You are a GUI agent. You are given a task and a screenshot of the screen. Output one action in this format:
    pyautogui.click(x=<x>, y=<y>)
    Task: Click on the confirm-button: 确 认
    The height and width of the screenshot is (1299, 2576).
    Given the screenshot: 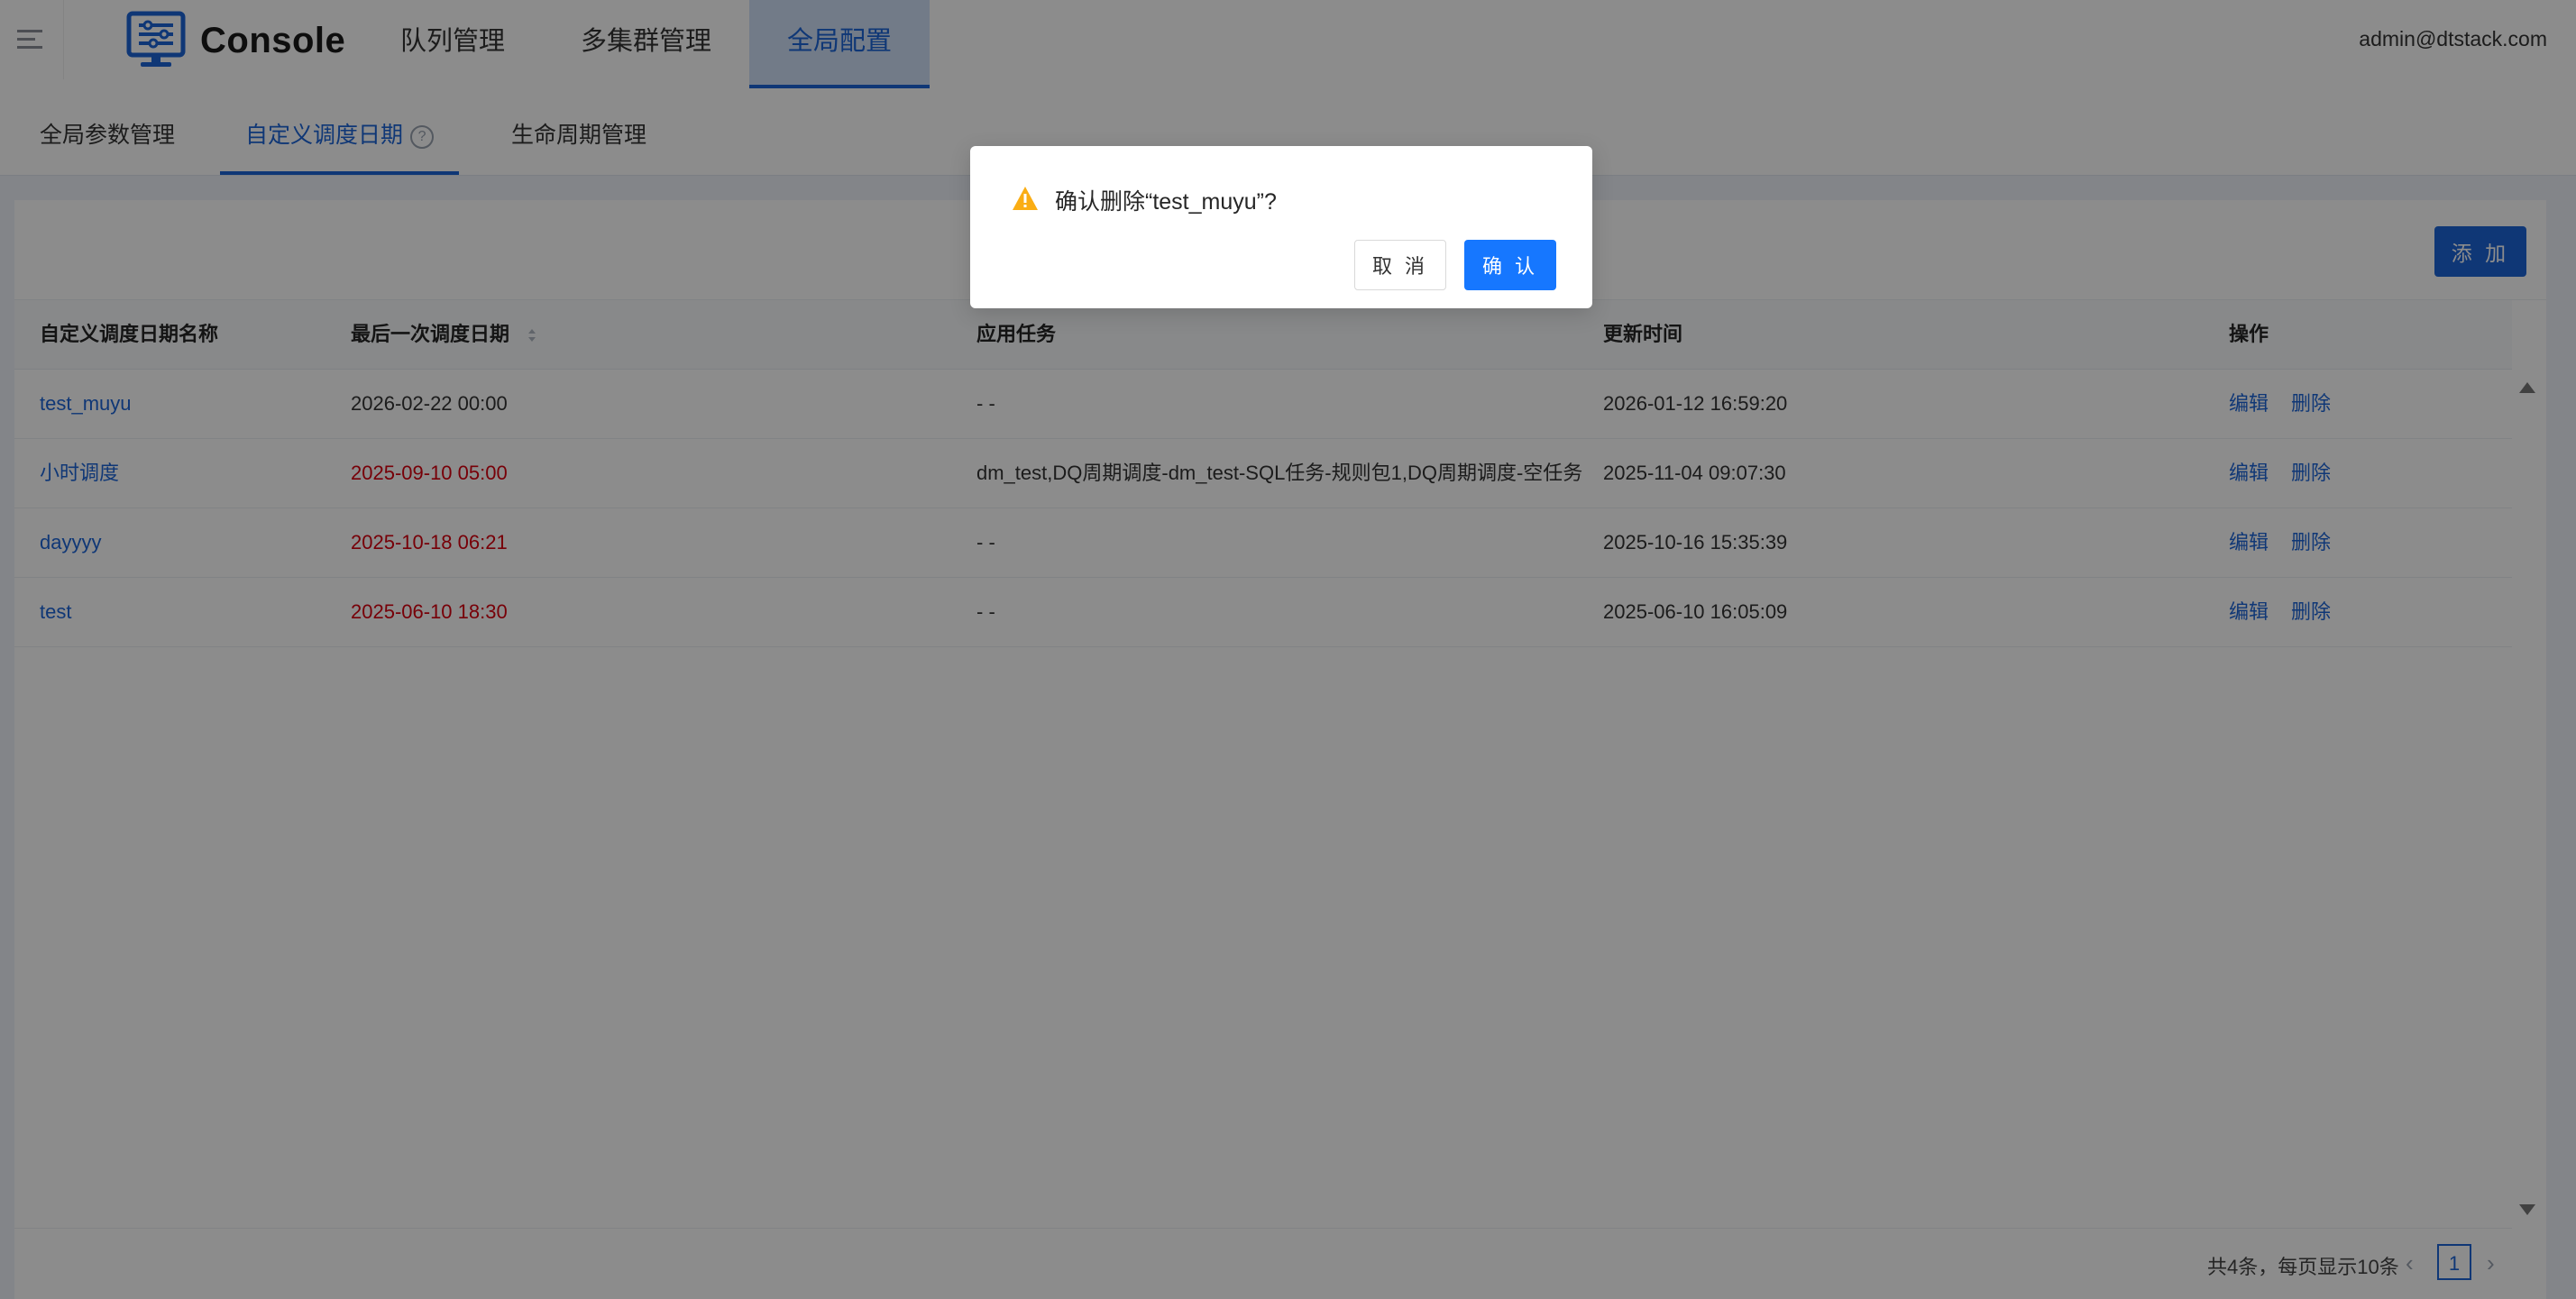 What is the action you would take?
    pyautogui.click(x=1510, y=265)
    